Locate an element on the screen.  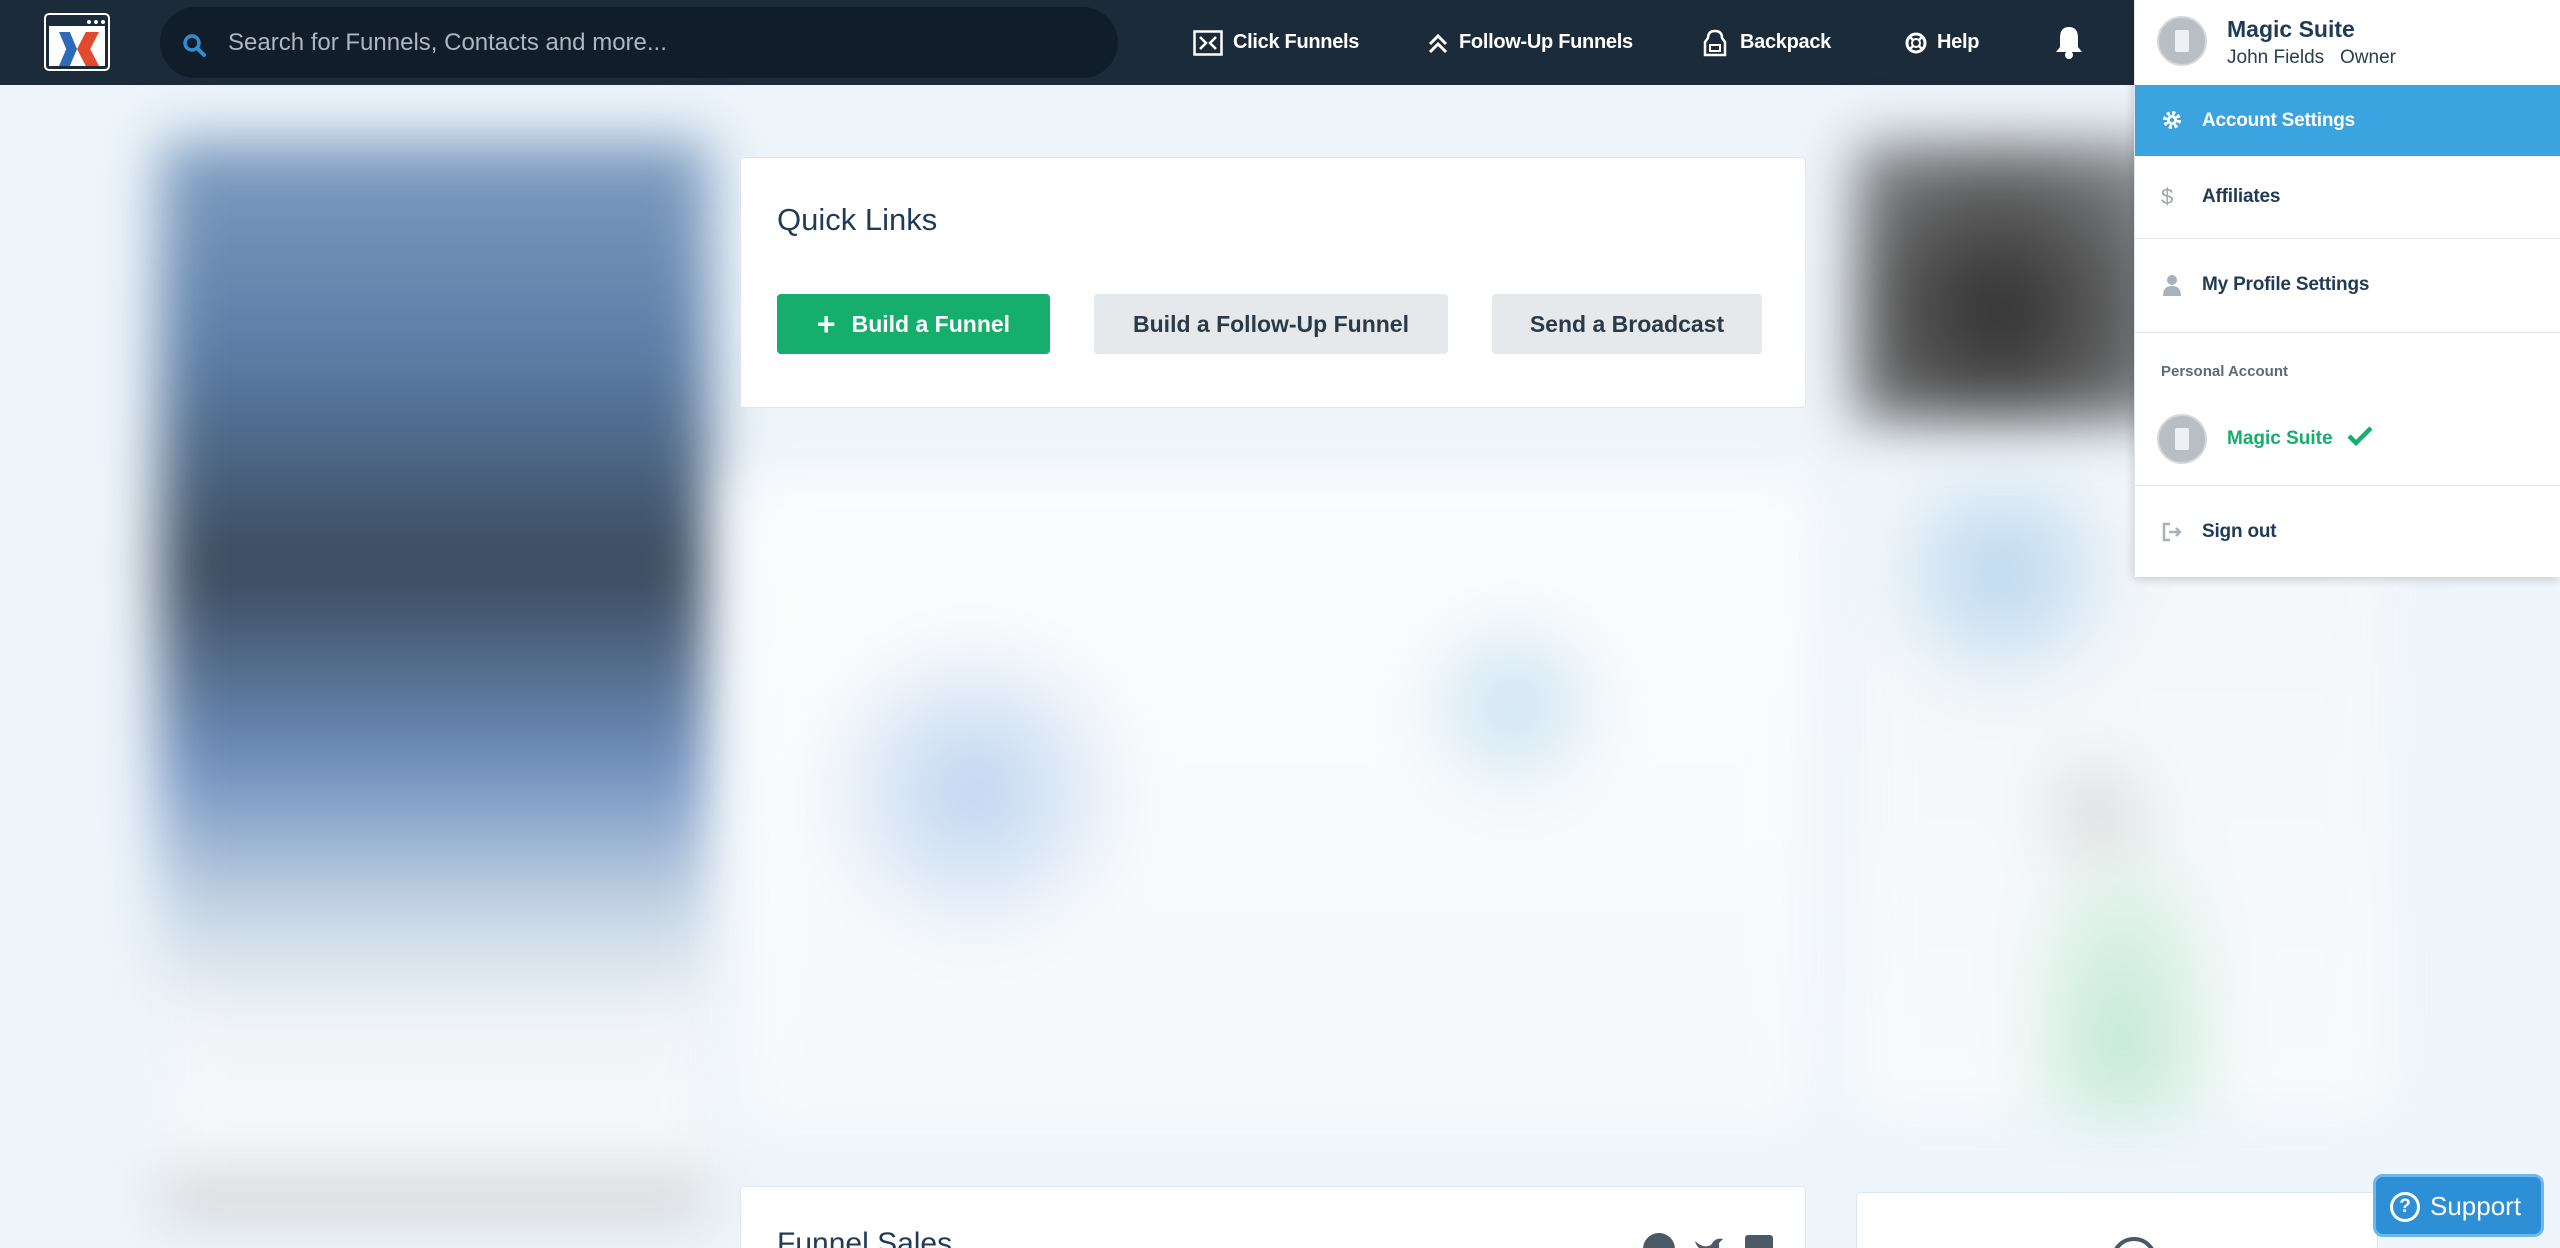
nav-follow-up-funnels-label: Follow-Up Funnels is located at coordinates (1546, 42).